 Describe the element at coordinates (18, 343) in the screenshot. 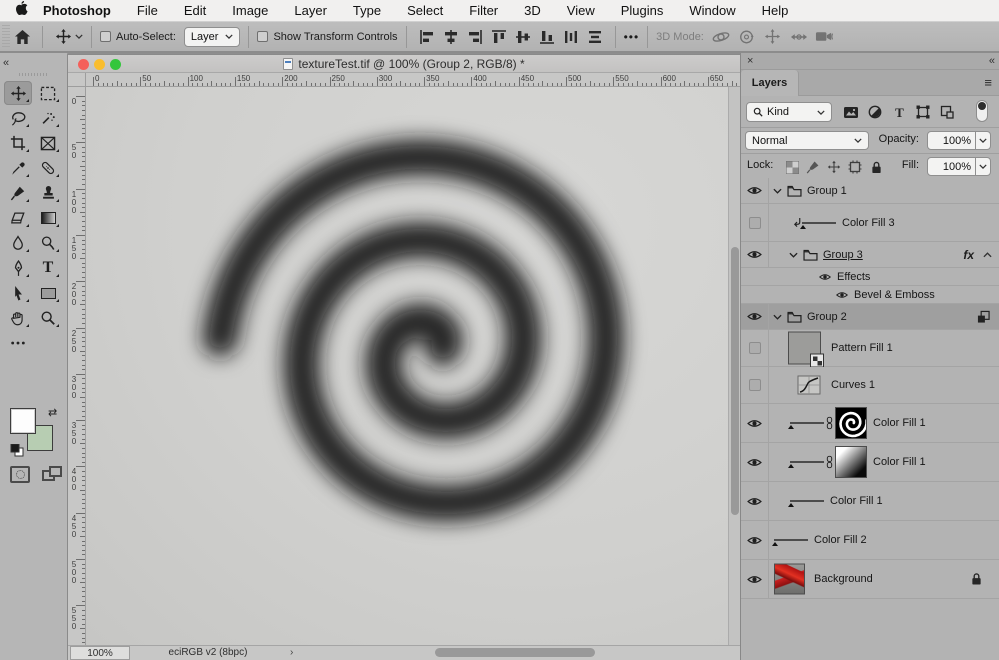

I see `edit-toolbar` at that location.